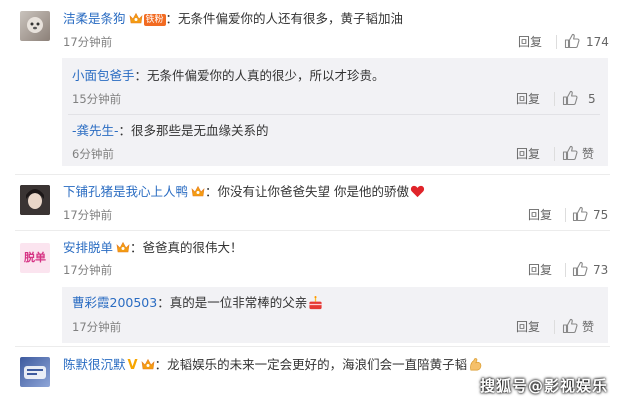 This screenshot has height=402, width=624. Describe the element at coordinates (417, 191) in the screenshot. I see `heart-icon` at that location.